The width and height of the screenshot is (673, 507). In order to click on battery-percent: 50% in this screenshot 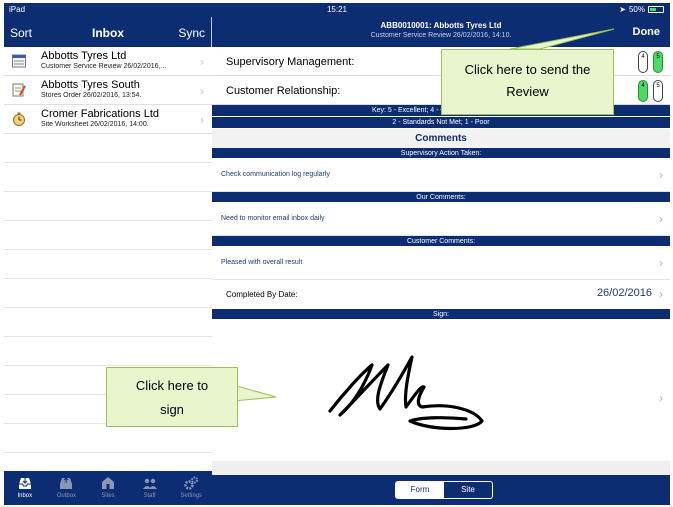, I will do `click(636, 9)`.